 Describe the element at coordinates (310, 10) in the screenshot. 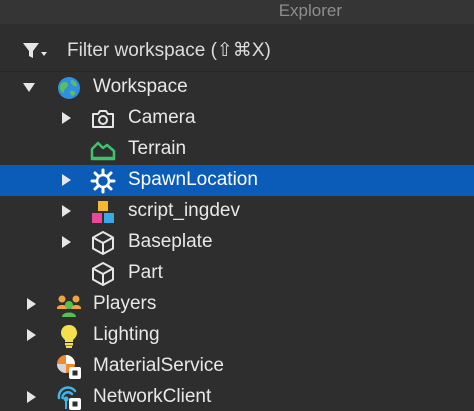

I see `panel-title: Explorer` at that location.